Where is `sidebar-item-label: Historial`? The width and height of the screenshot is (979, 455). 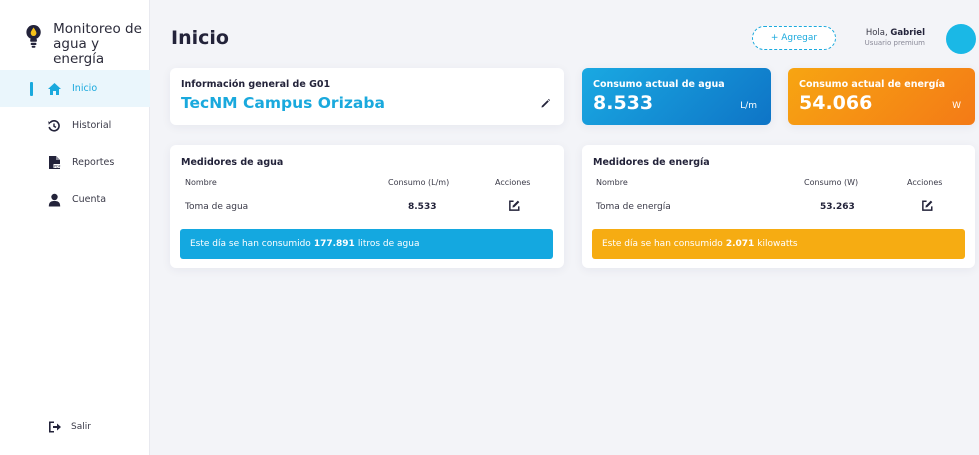 sidebar-item-label: Historial is located at coordinates (92, 125).